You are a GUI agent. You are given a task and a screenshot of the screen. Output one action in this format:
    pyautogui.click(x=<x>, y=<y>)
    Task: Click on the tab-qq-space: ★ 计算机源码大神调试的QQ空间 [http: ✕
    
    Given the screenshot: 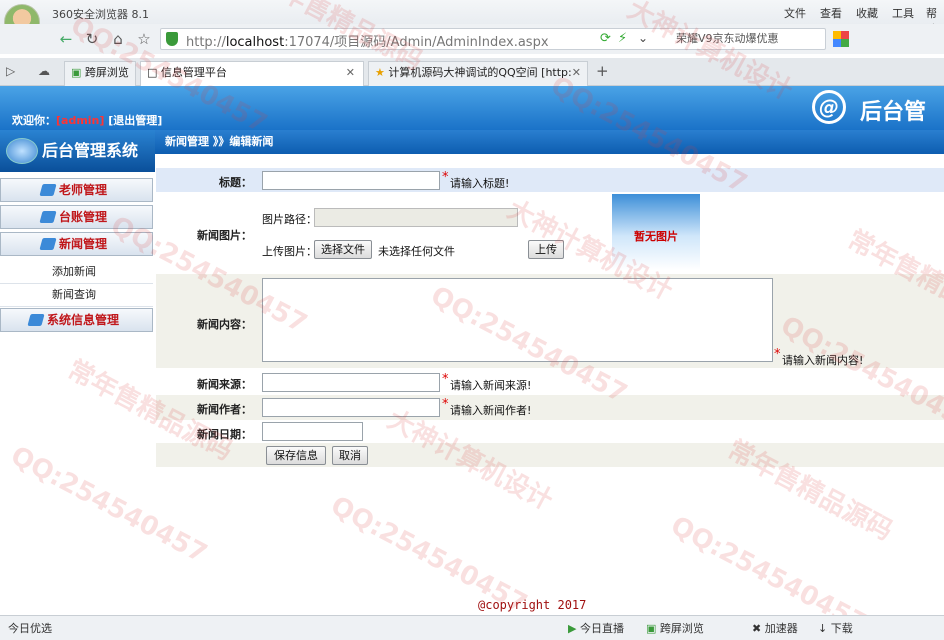 What is the action you would take?
    pyautogui.click(x=478, y=73)
    